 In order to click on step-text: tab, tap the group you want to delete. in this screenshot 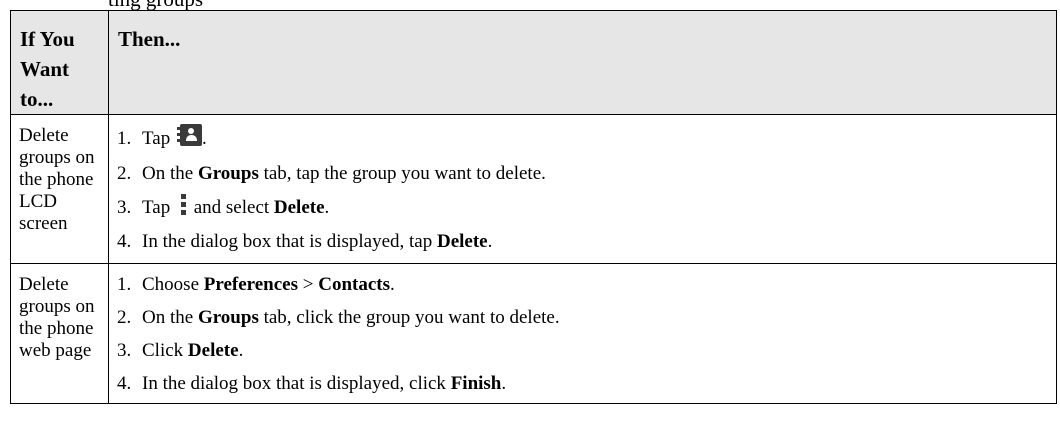, I will do `click(402, 173)`.